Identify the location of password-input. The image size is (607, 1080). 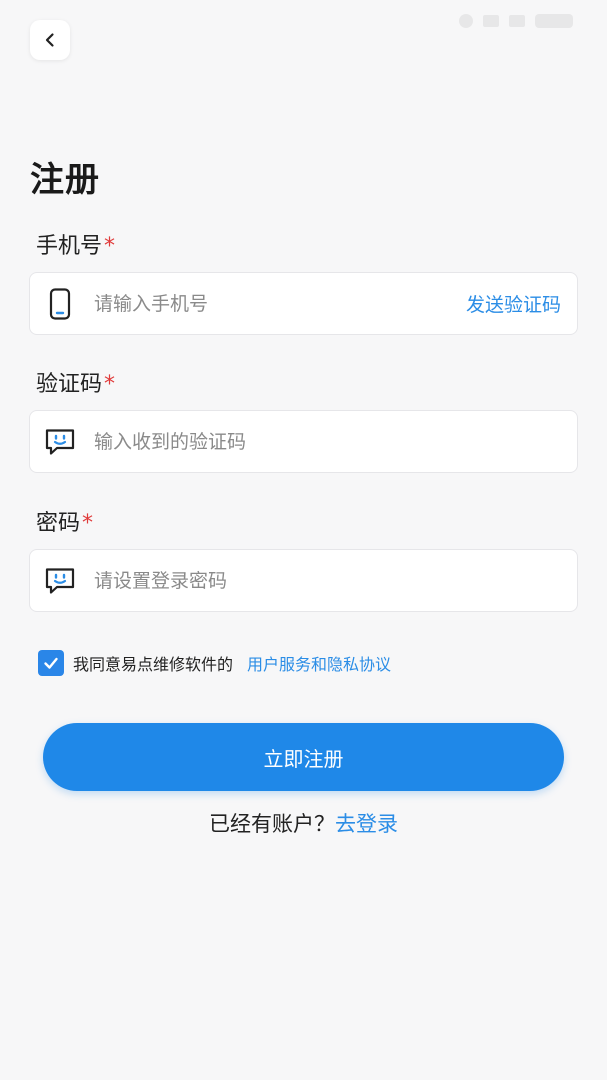
(333, 580).